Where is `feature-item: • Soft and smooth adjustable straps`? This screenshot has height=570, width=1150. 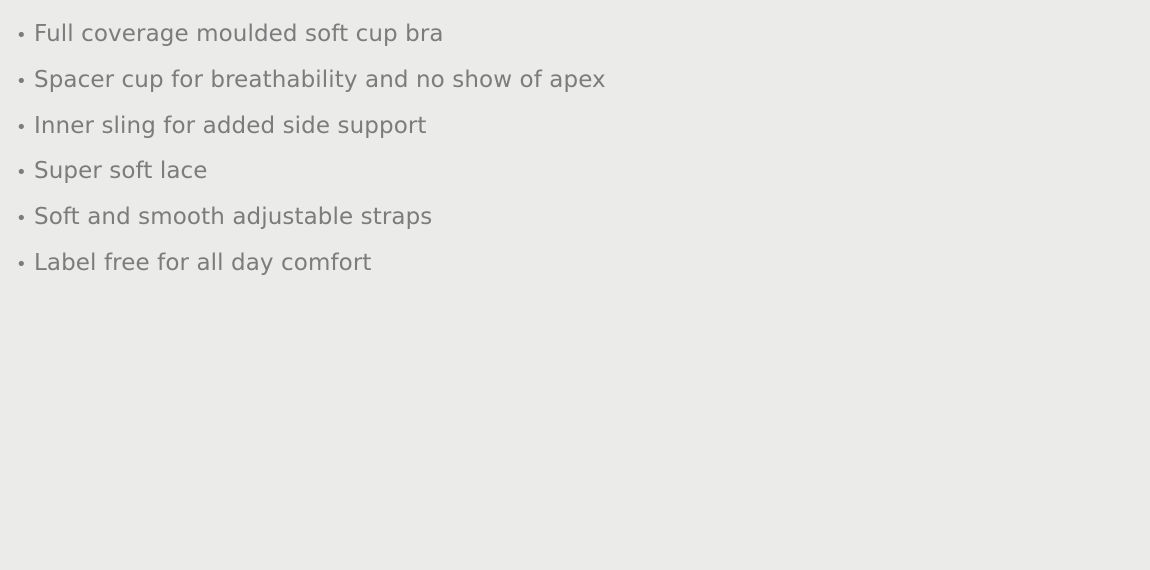
feature-item: • Soft and smooth adjustable straps is located at coordinates (311, 225).